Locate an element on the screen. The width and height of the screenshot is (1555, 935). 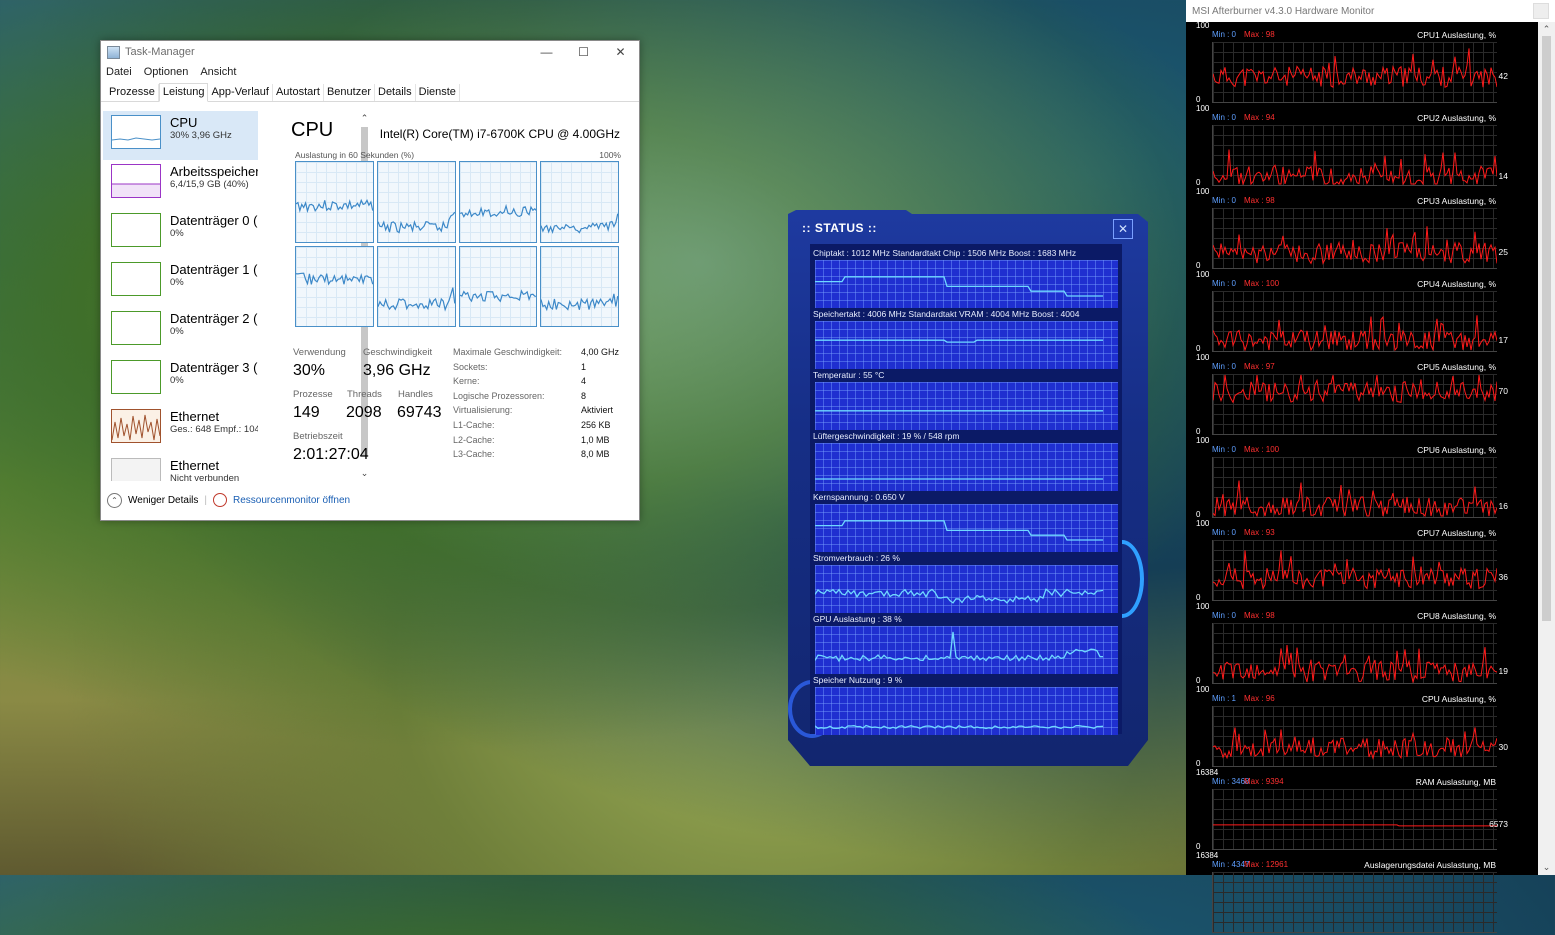
tab-processes: Prozesse is located at coordinates (132, 92).